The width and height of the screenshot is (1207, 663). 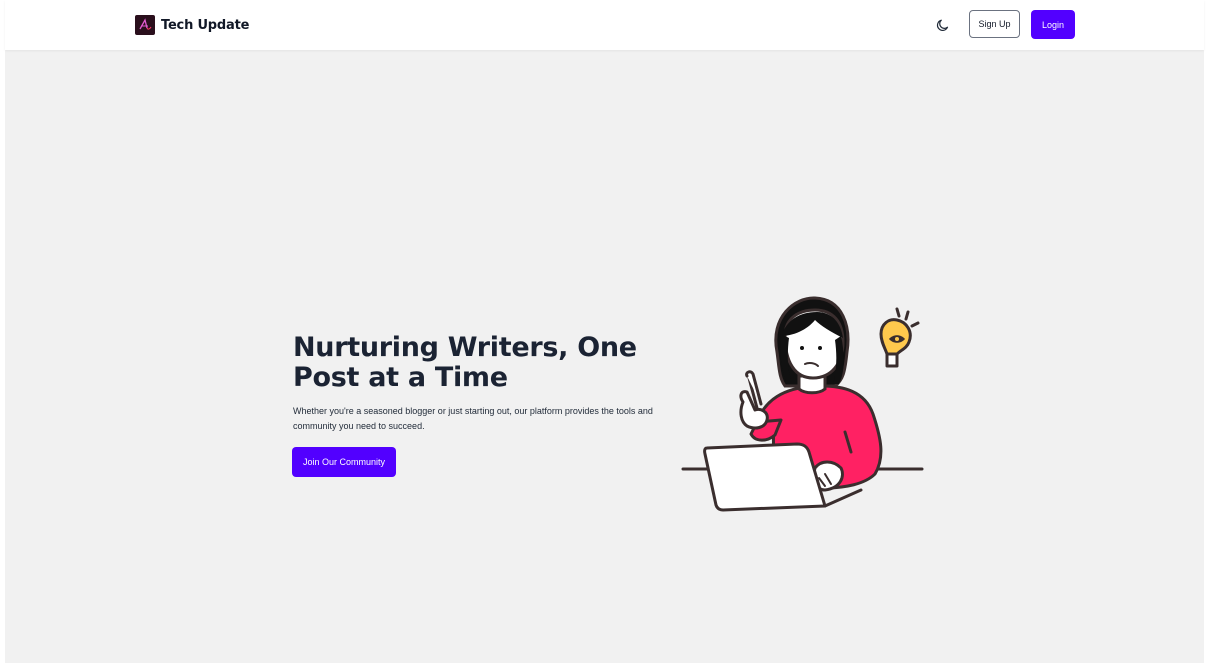 I want to click on sign-up-button: Sign Up, so click(x=994, y=24).